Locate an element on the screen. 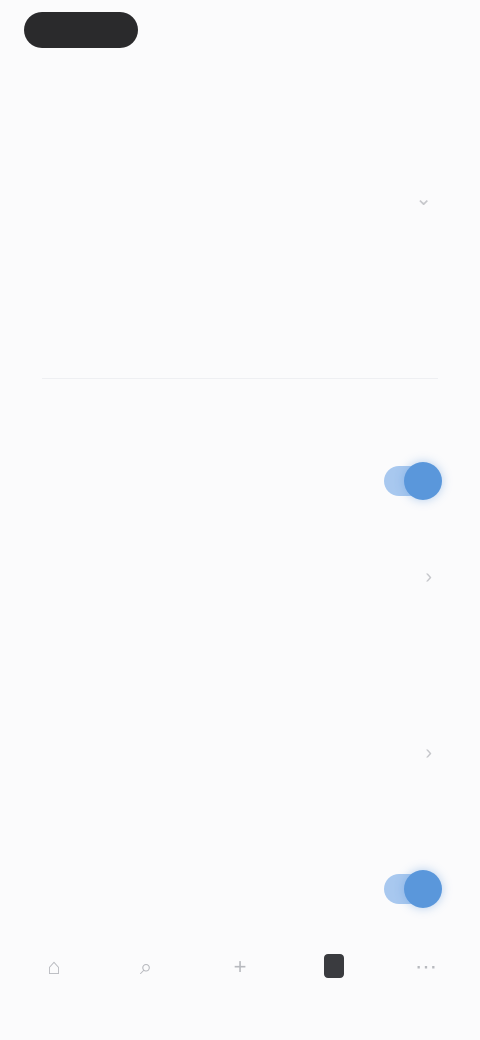 The image size is (480, 1040). more-icon: ⋯ is located at coordinates (426, 966).